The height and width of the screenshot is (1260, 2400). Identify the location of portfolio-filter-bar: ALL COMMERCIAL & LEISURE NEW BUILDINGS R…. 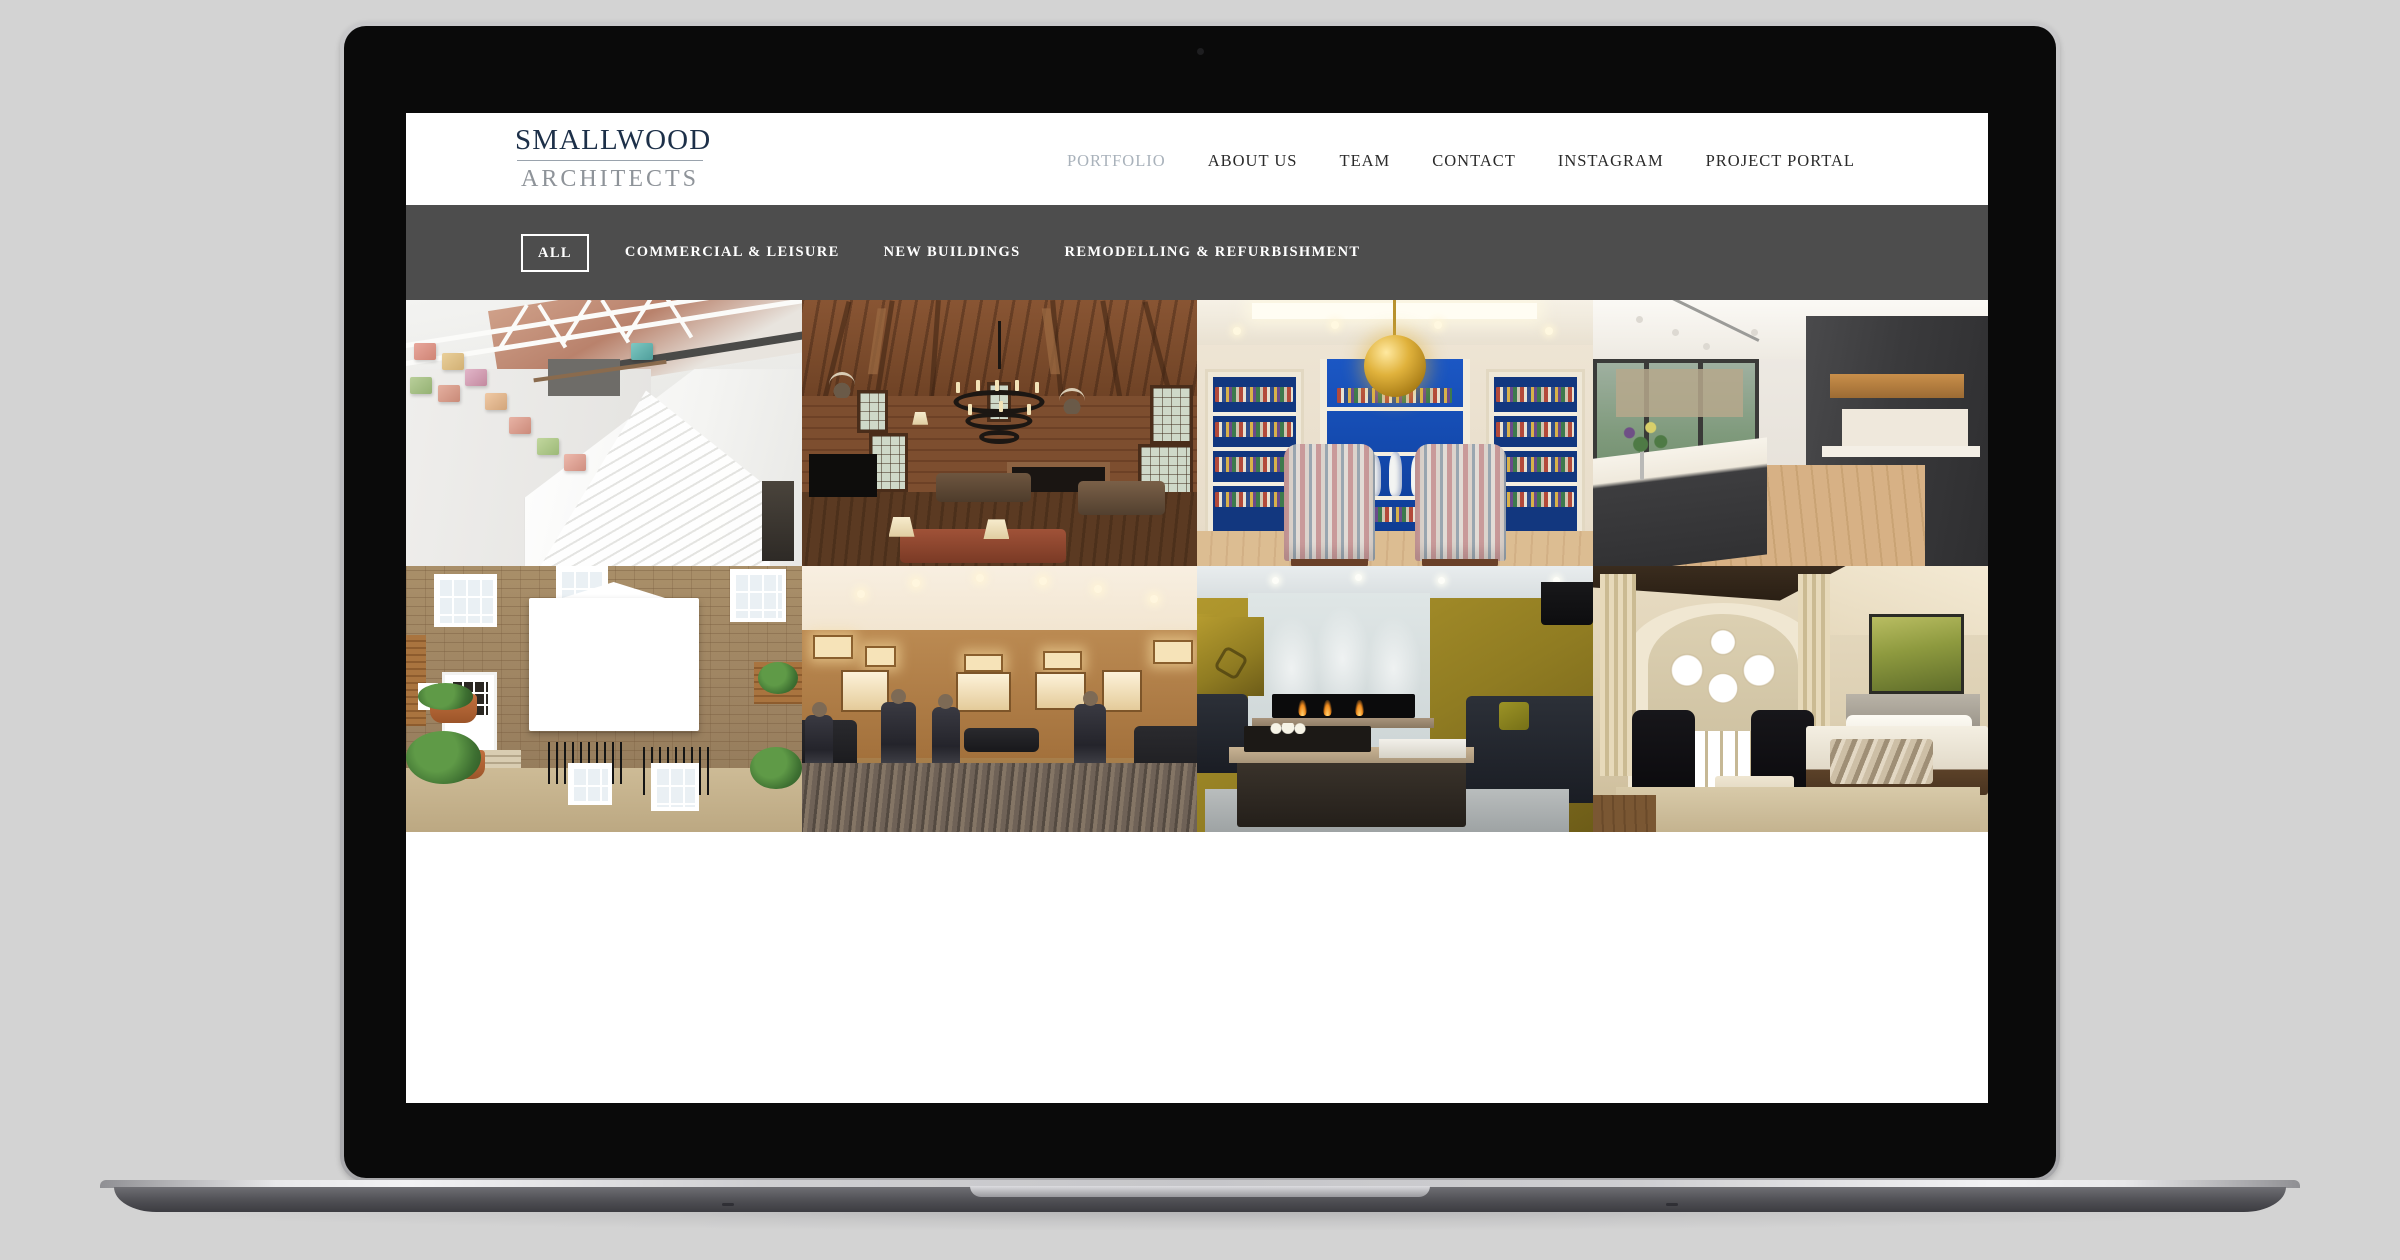
(1197, 252).